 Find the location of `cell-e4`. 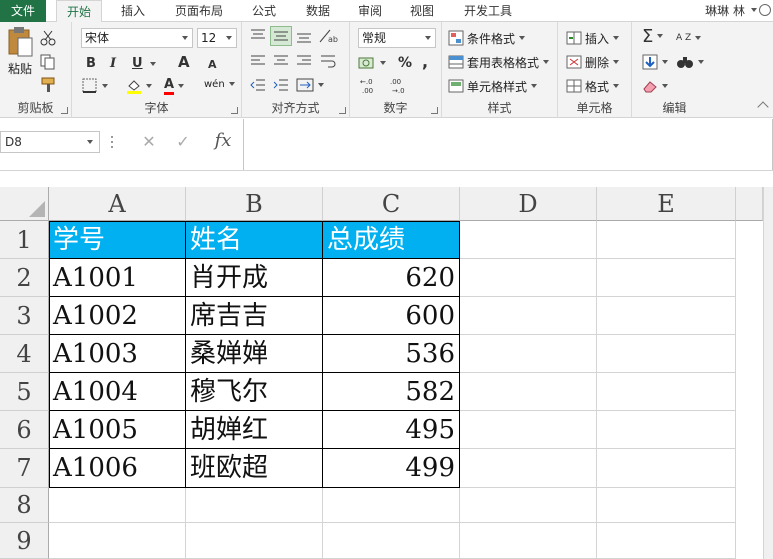

cell-e4 is located at coordinates (666, 354).